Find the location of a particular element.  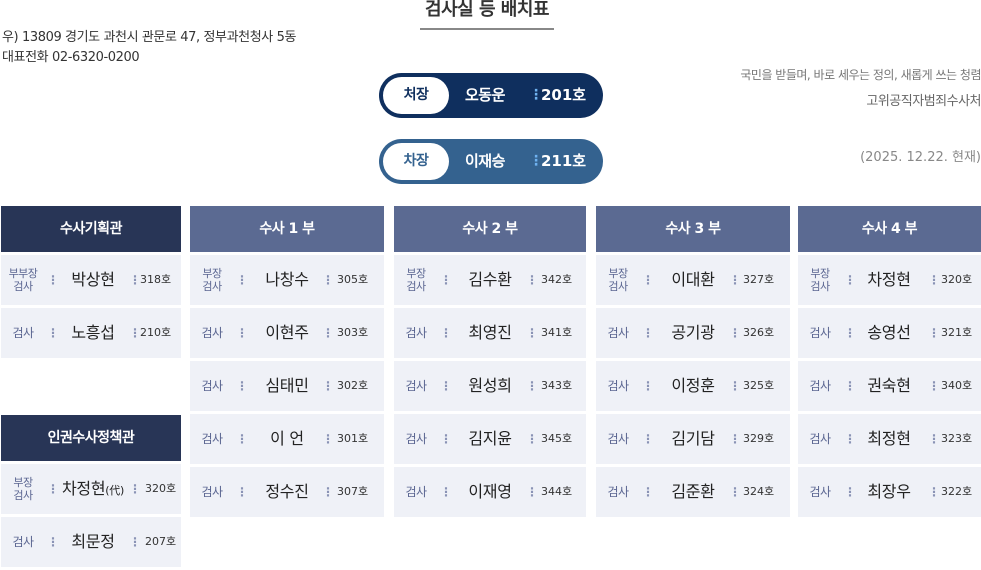

acting-suffix: (代) is located at coordinates (114, 490).